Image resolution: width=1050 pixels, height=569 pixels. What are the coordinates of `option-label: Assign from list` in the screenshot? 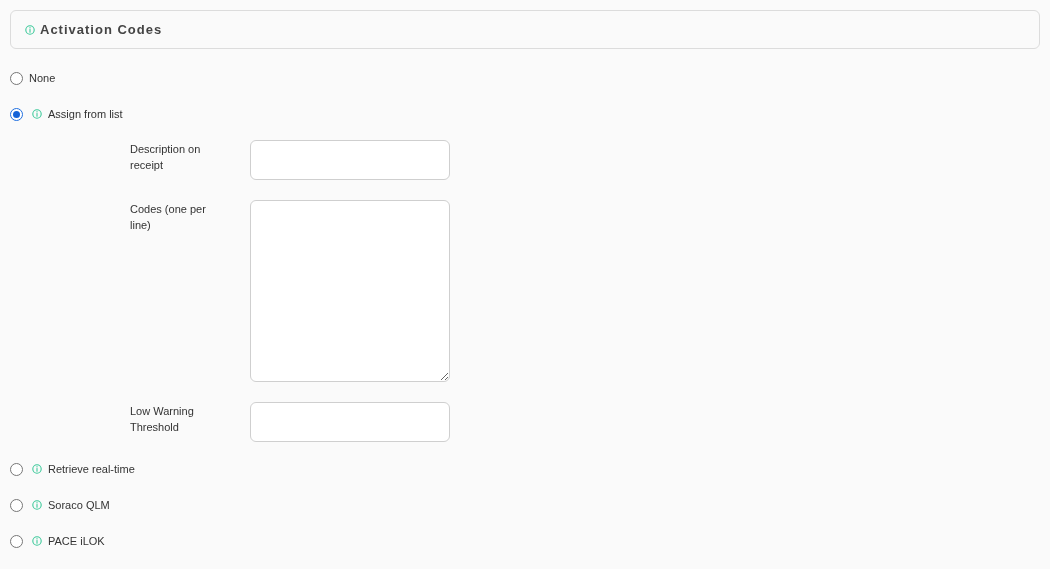 It's located at (85, 114).